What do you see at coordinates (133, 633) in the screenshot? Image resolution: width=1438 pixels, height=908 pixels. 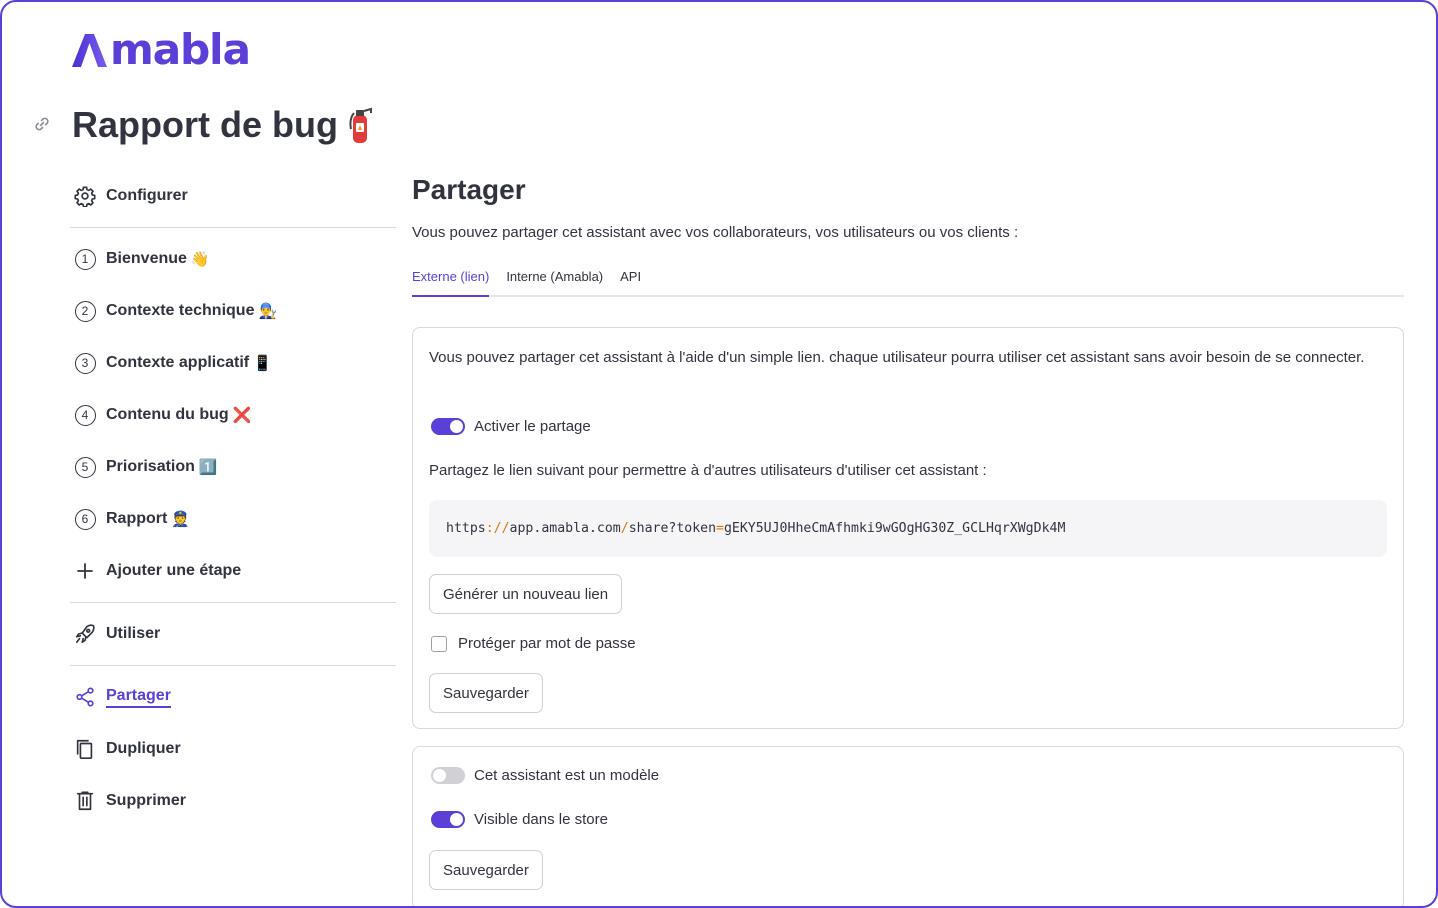 I see `sidebar-item-label: Utiliser` at bounding box center [133, 633].